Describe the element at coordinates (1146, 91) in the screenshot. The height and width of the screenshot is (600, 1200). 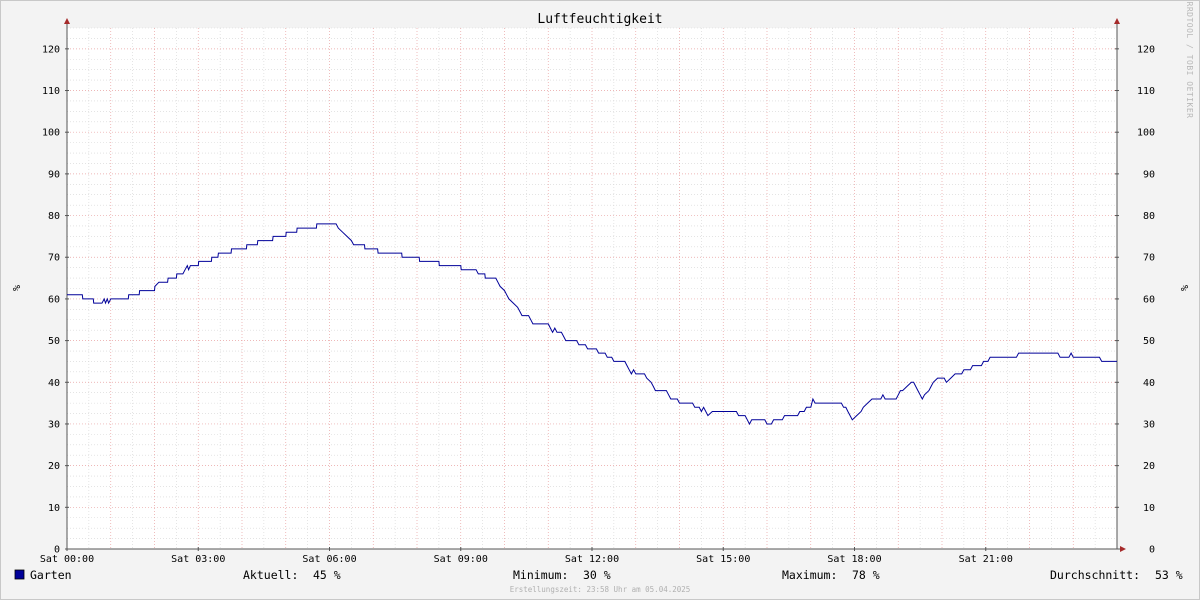
I see `y-tick-label-right: 110` at that location.